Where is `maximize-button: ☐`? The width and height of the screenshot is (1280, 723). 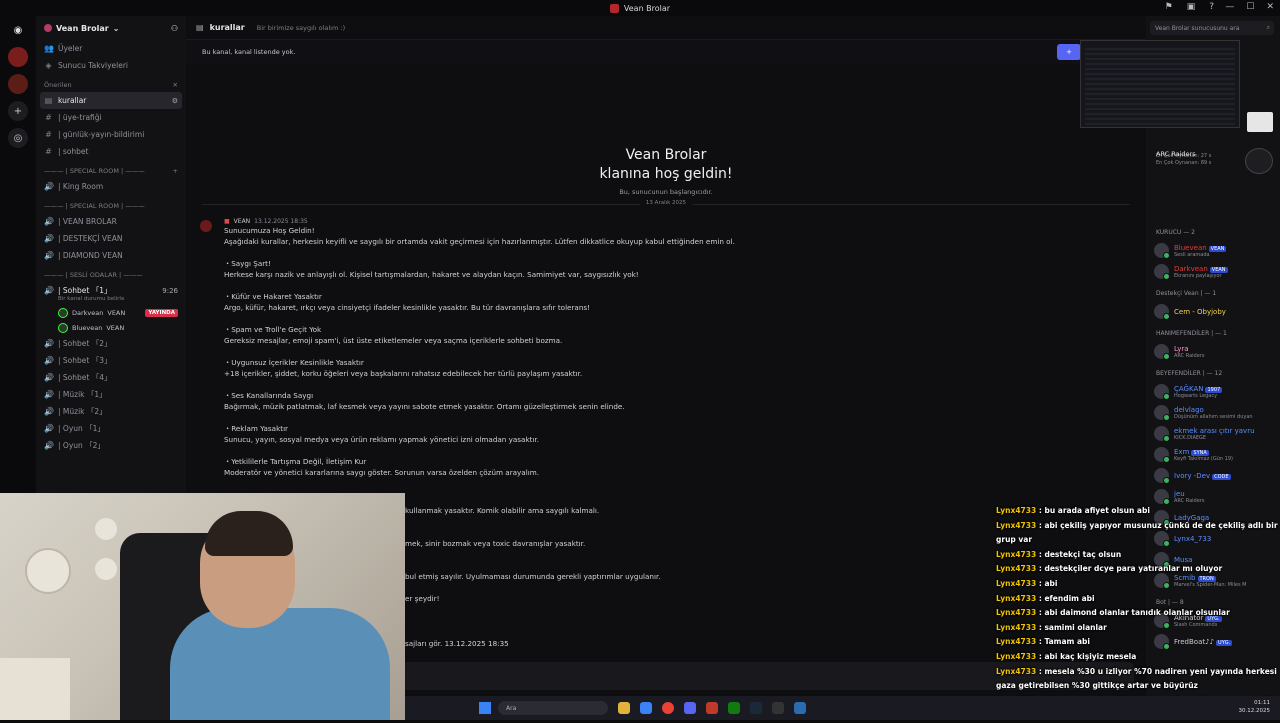
maximize-button: ☐ is located at coordinates (1250, 7).